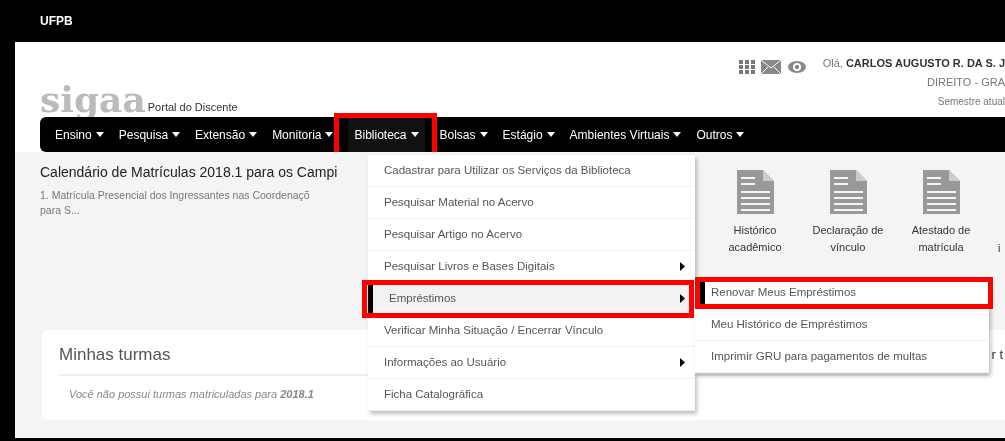 The width and height of the screenshot is (1005, 441). What do you see at coordinates (997, 355) in the screenshot?
I see `card-header-text: r t` at bounding box center [997, 355].